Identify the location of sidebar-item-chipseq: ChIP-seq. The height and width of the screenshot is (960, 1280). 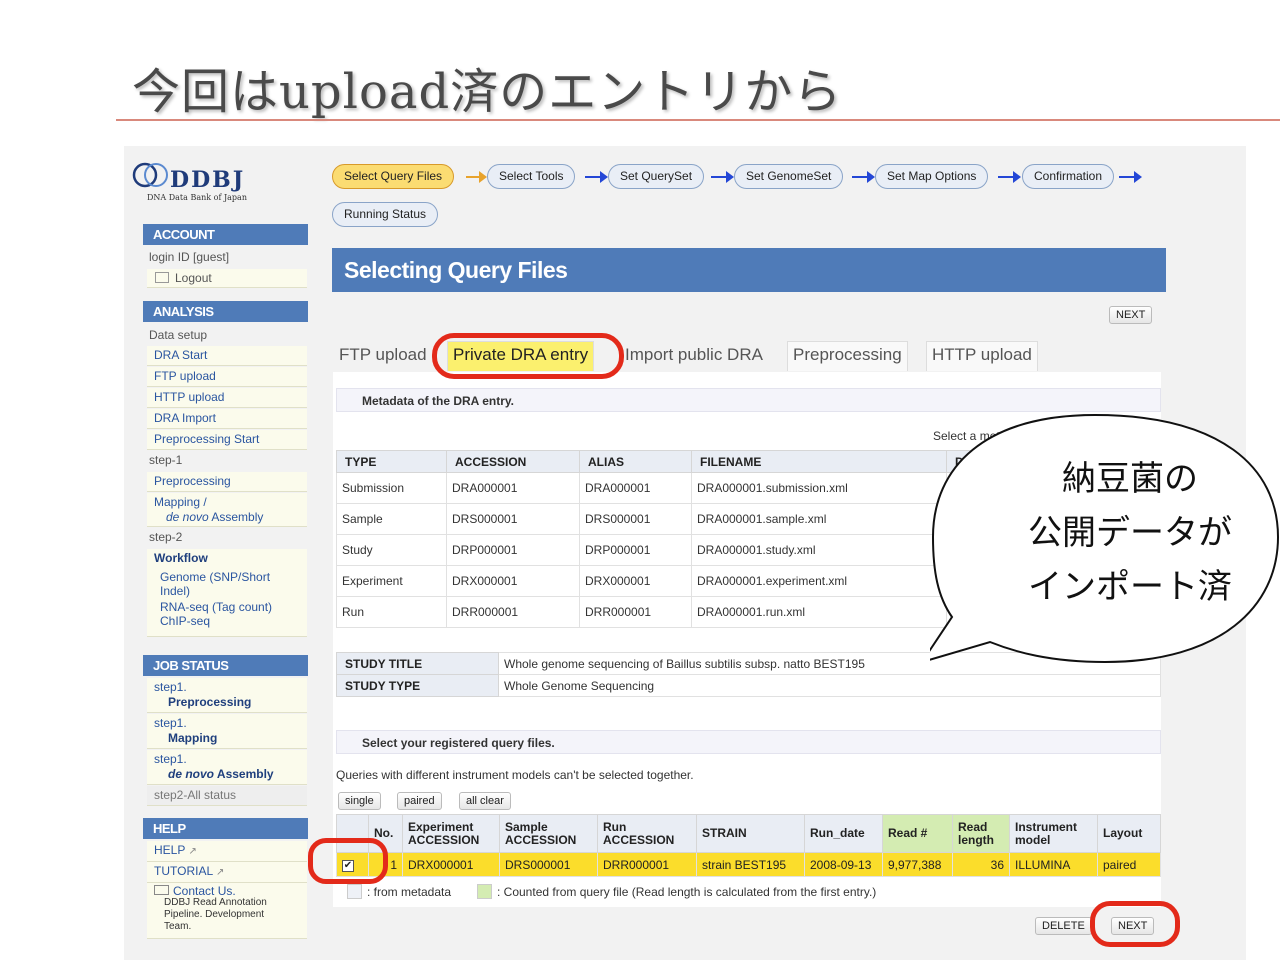
(230, 621).